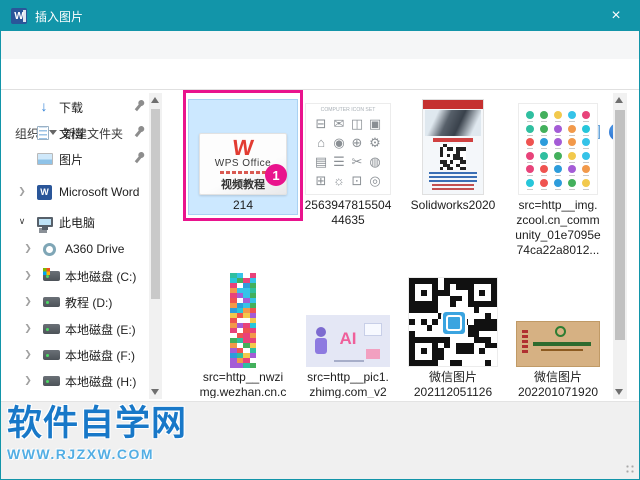 The image size is (640, 480). I want to click on close-button: ×, so click(616, 16).